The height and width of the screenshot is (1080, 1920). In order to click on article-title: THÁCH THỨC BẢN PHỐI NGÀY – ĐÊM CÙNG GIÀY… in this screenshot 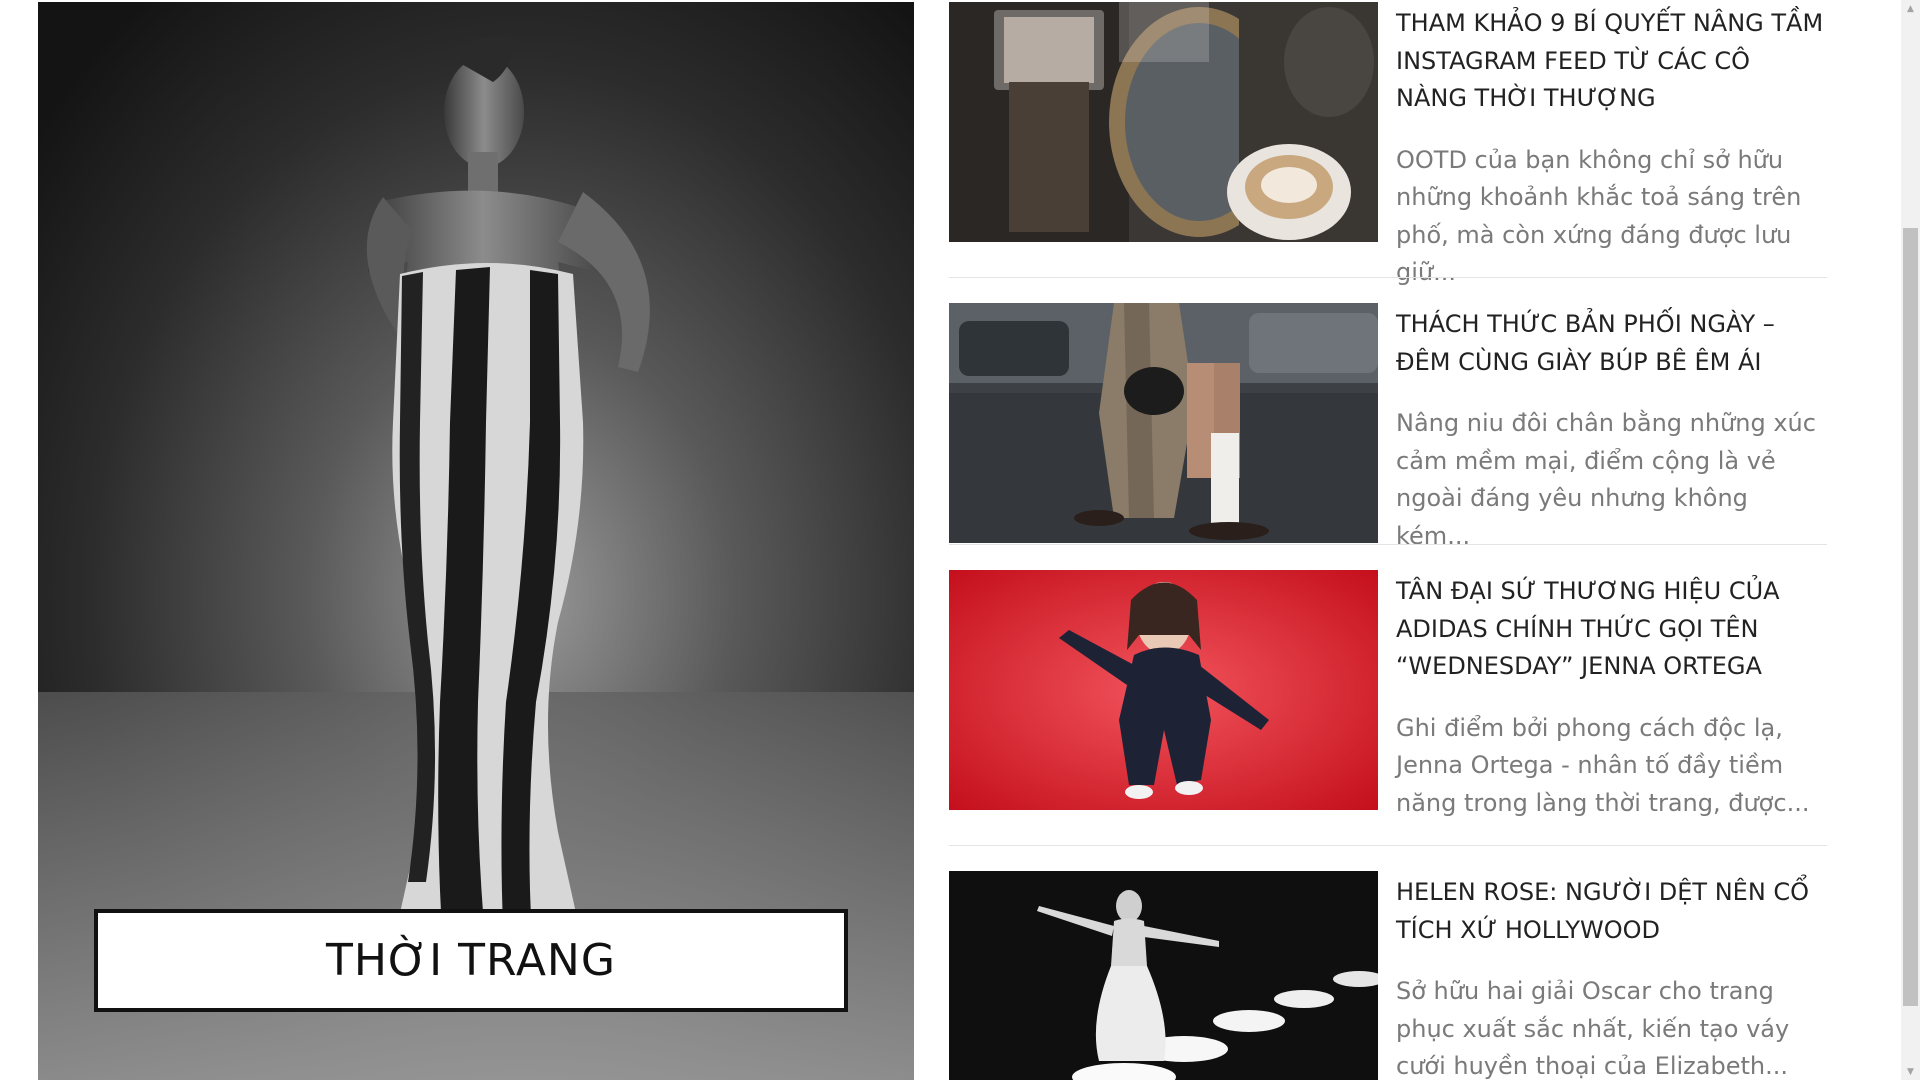, I will do `click(1611, 343)`.